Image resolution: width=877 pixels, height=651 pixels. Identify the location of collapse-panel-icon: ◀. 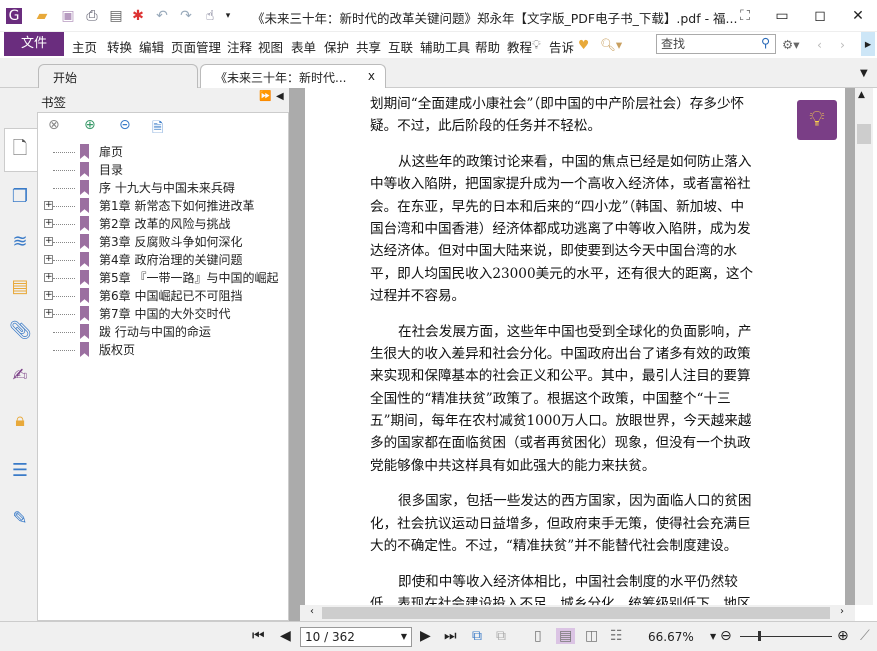
(280, 96).